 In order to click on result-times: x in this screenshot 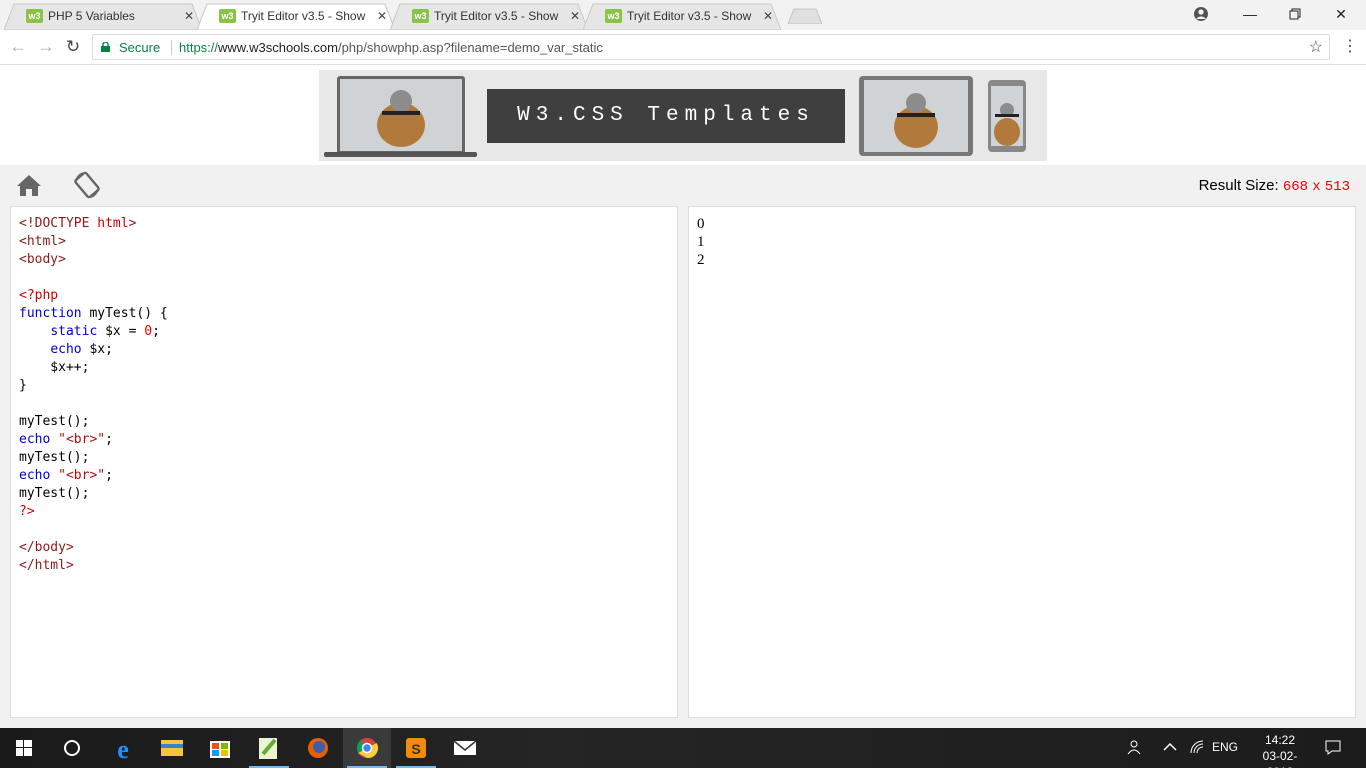, I will do `click(1316, 187)`.